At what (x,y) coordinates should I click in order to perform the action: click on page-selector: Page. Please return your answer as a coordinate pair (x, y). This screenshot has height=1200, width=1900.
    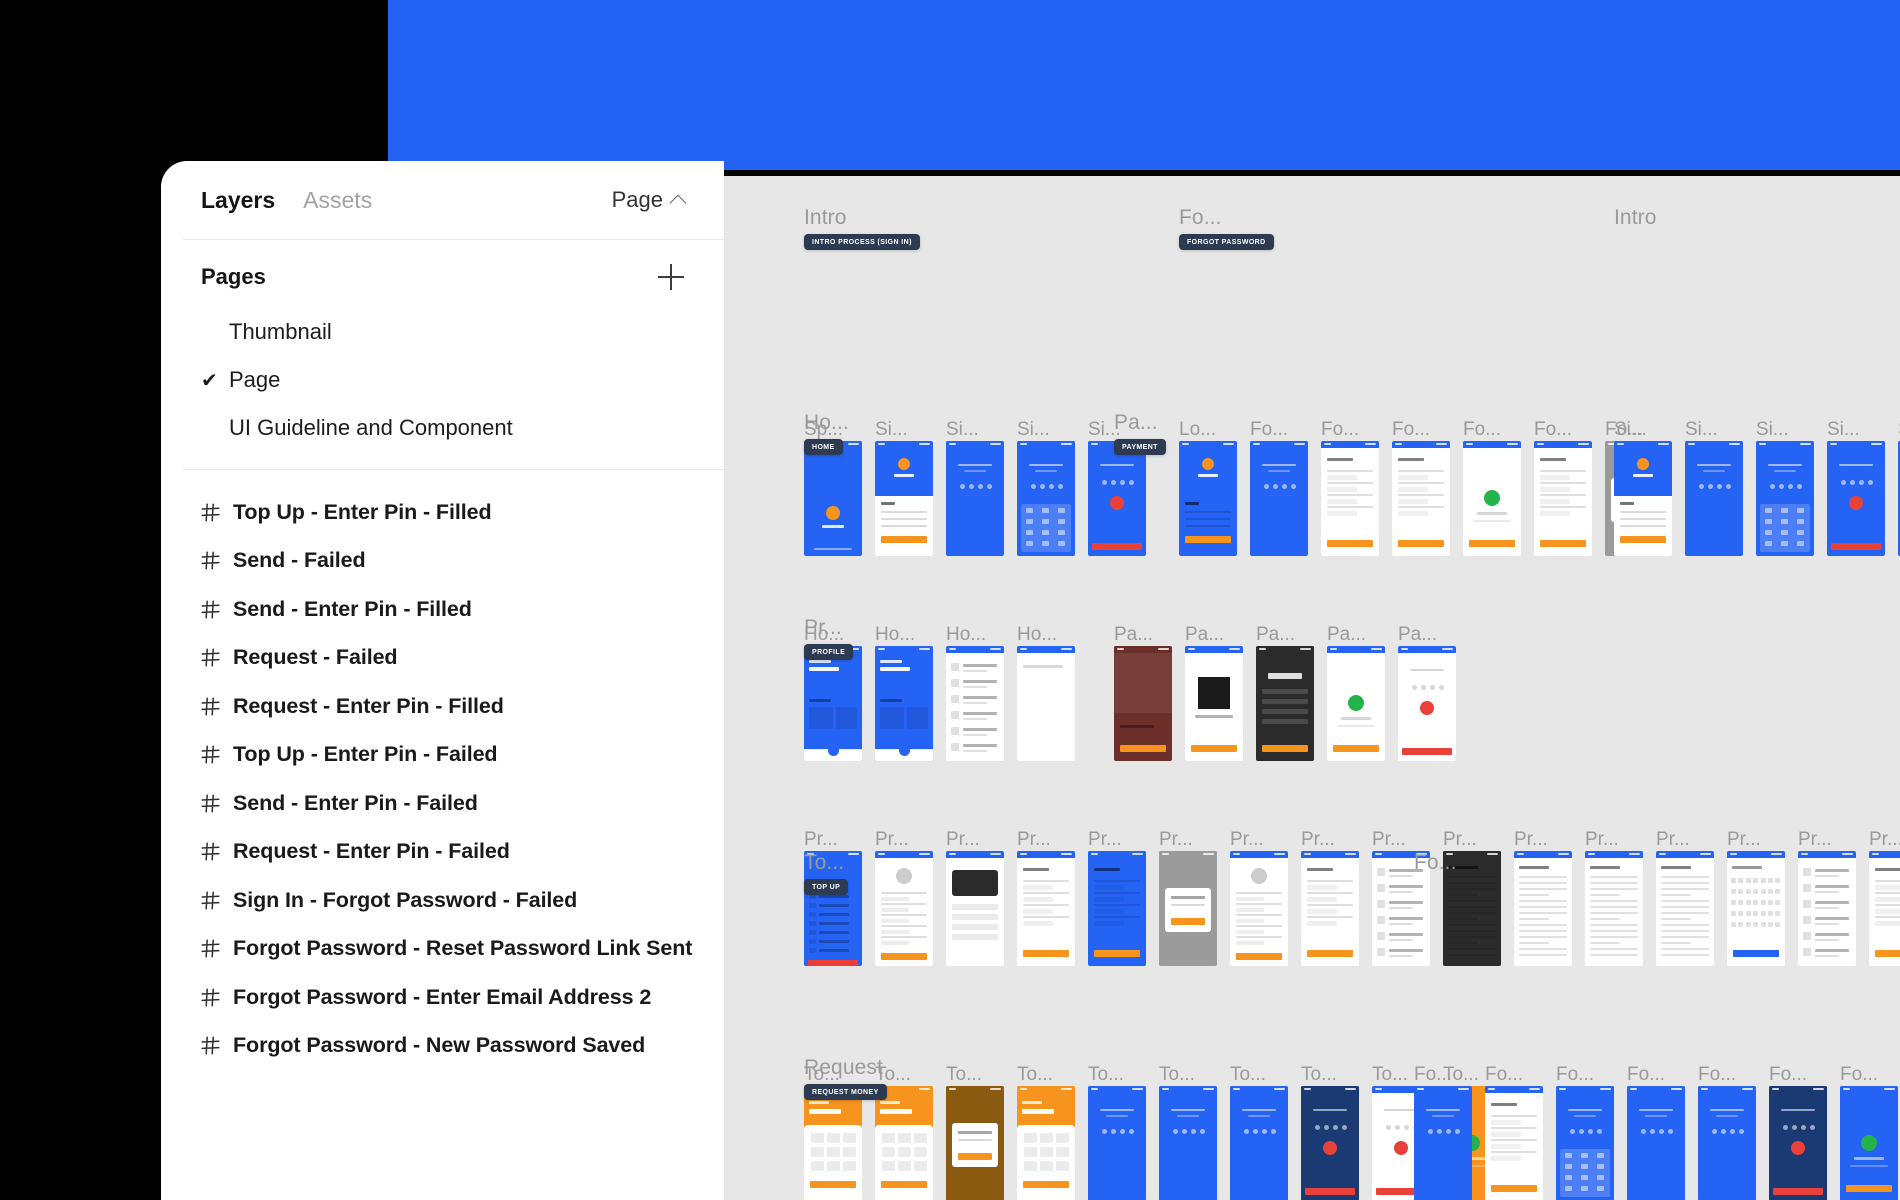
    Looking at the image, I should click on (649, 200).